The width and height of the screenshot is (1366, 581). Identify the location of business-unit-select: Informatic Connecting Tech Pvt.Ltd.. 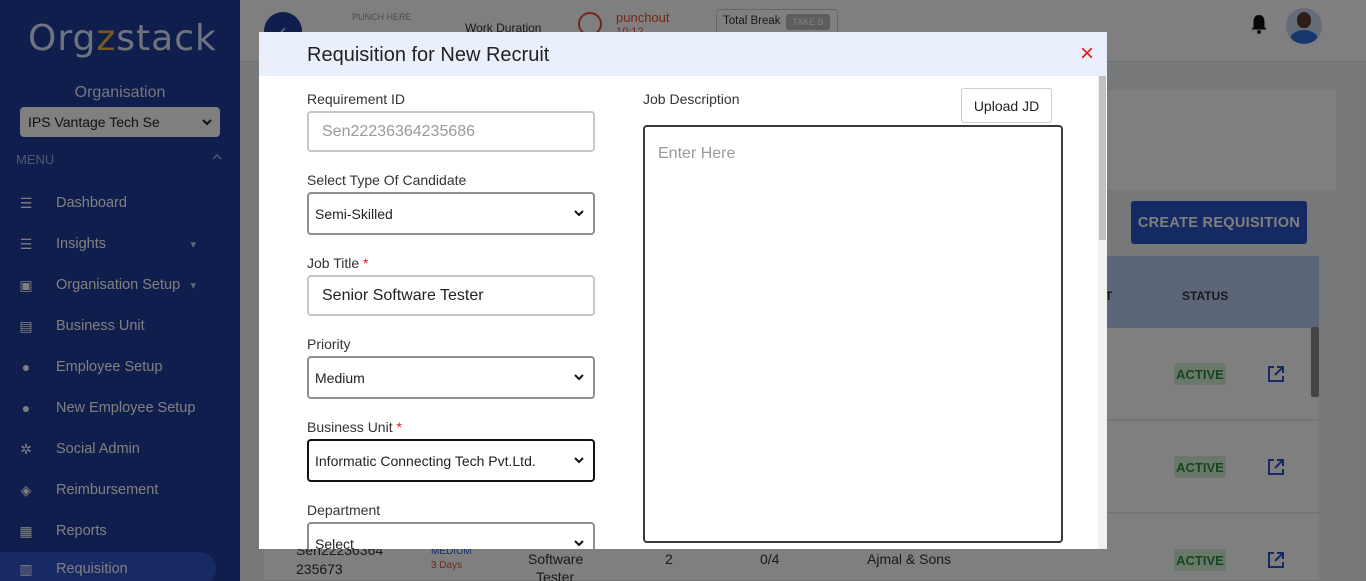
(451, 460).